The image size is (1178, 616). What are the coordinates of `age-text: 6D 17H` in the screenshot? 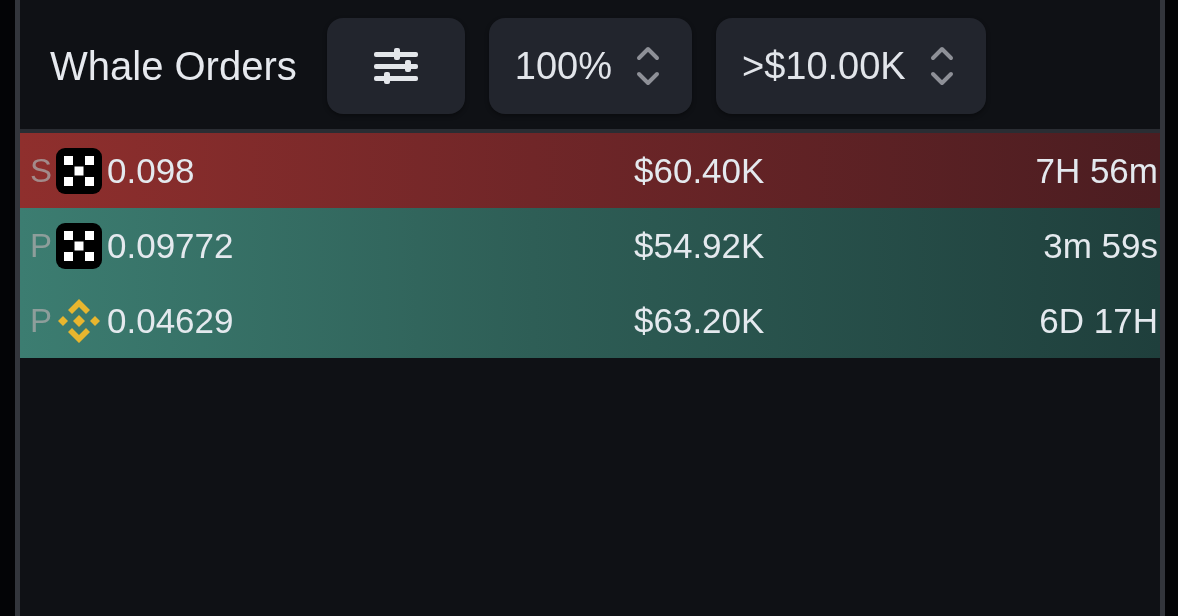 It's located at (1098, 320).